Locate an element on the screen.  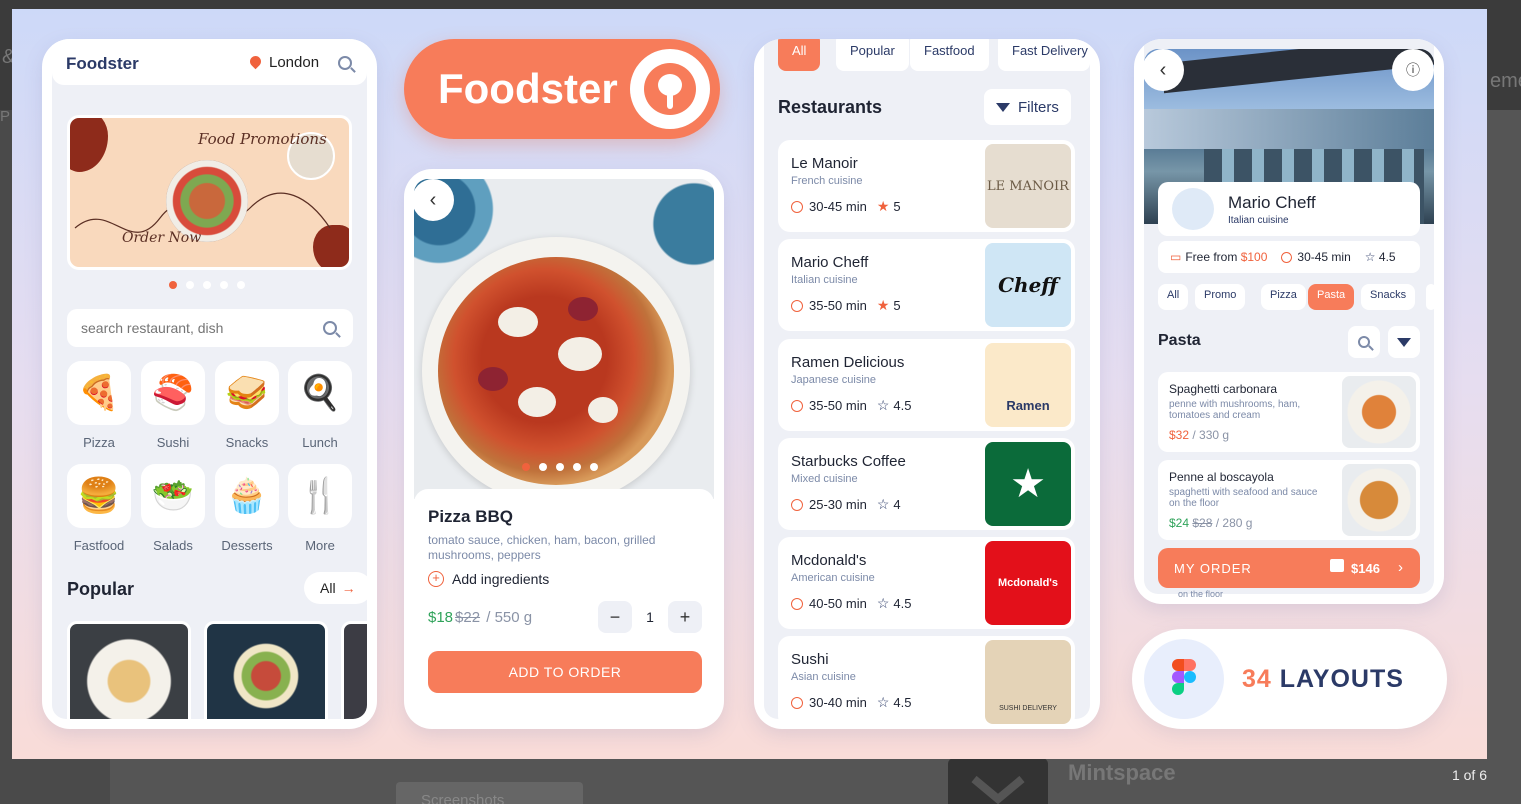
salad-icon: 🥗 is located at coordinates (173, 496).